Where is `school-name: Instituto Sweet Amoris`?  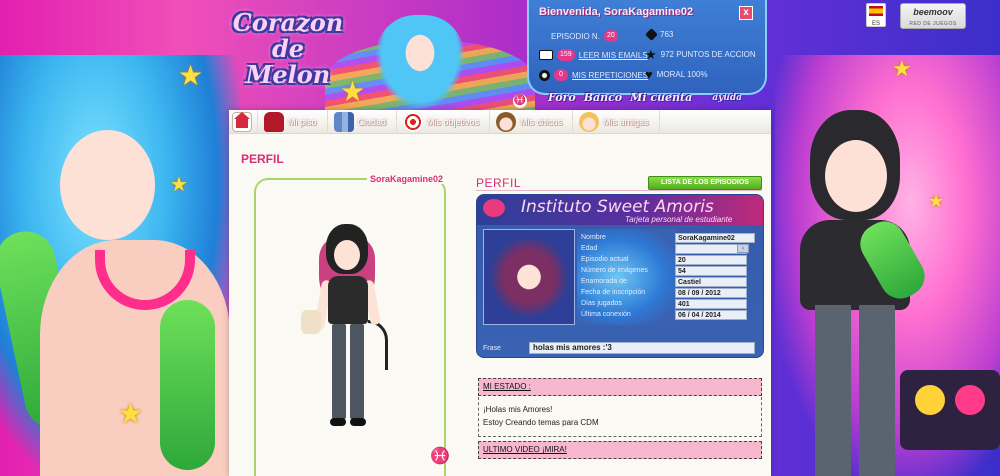 school-name: Instituto Sweet Amoris is located at coordinates (617, 207).